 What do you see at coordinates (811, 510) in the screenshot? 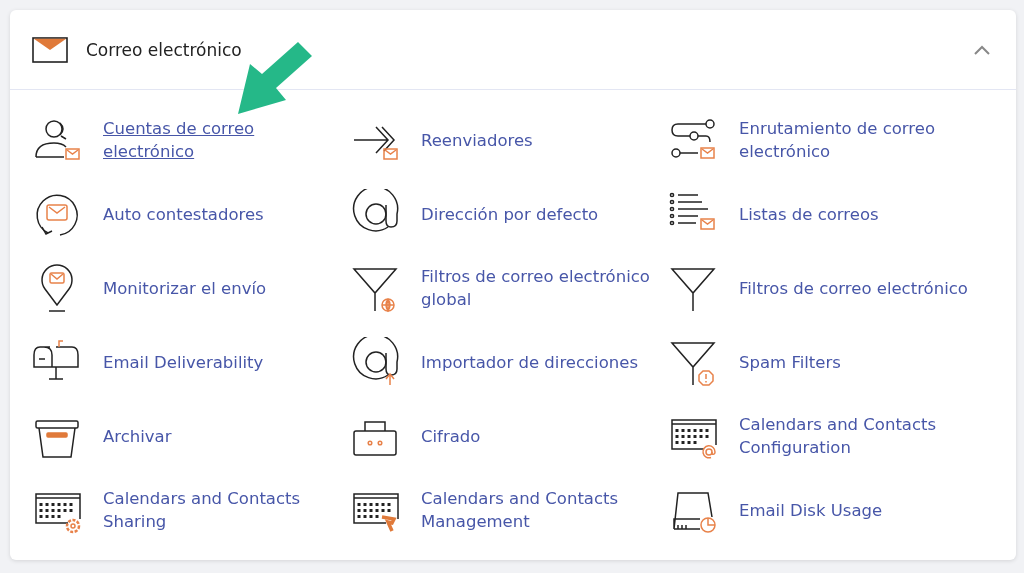
I see `tool-link: Email Disk Usage` at bounding box center [811, 510].